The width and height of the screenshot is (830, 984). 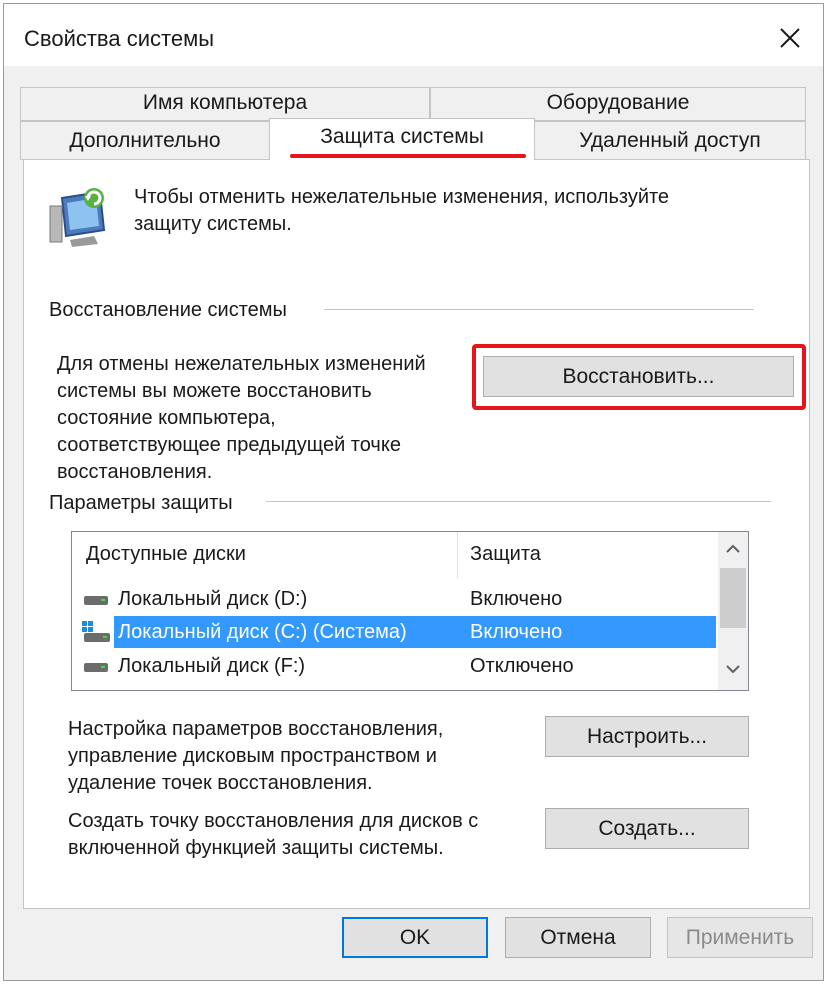 I want to click on close-button, so click(x=790, y=38).